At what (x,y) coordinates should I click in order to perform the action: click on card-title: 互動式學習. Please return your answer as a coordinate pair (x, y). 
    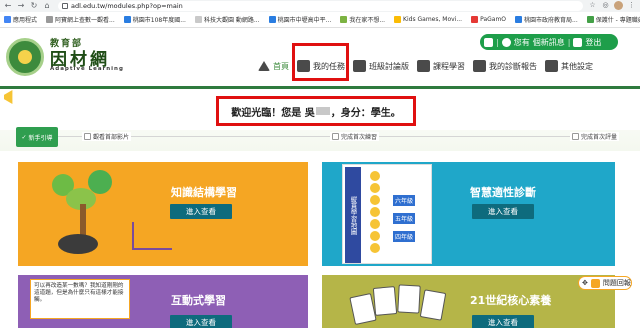
    Looking at the image, I should click on (198, 300).